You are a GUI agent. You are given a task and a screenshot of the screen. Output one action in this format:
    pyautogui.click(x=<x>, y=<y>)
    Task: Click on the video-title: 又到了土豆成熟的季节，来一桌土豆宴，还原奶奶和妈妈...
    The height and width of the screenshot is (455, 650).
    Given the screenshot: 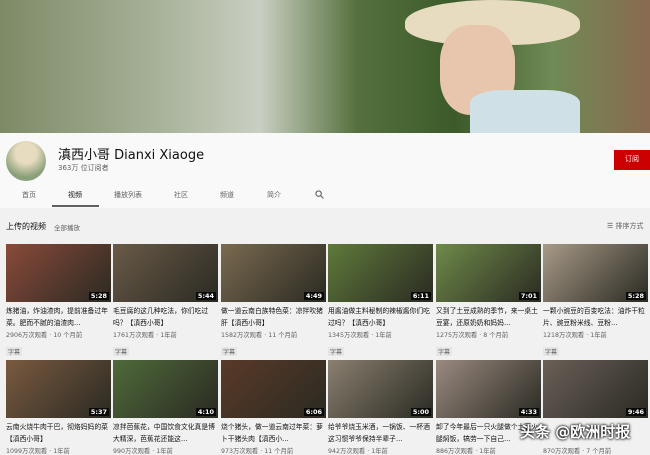 What is the action you would take?
    pyautogui.click(x=488, y=317)
    